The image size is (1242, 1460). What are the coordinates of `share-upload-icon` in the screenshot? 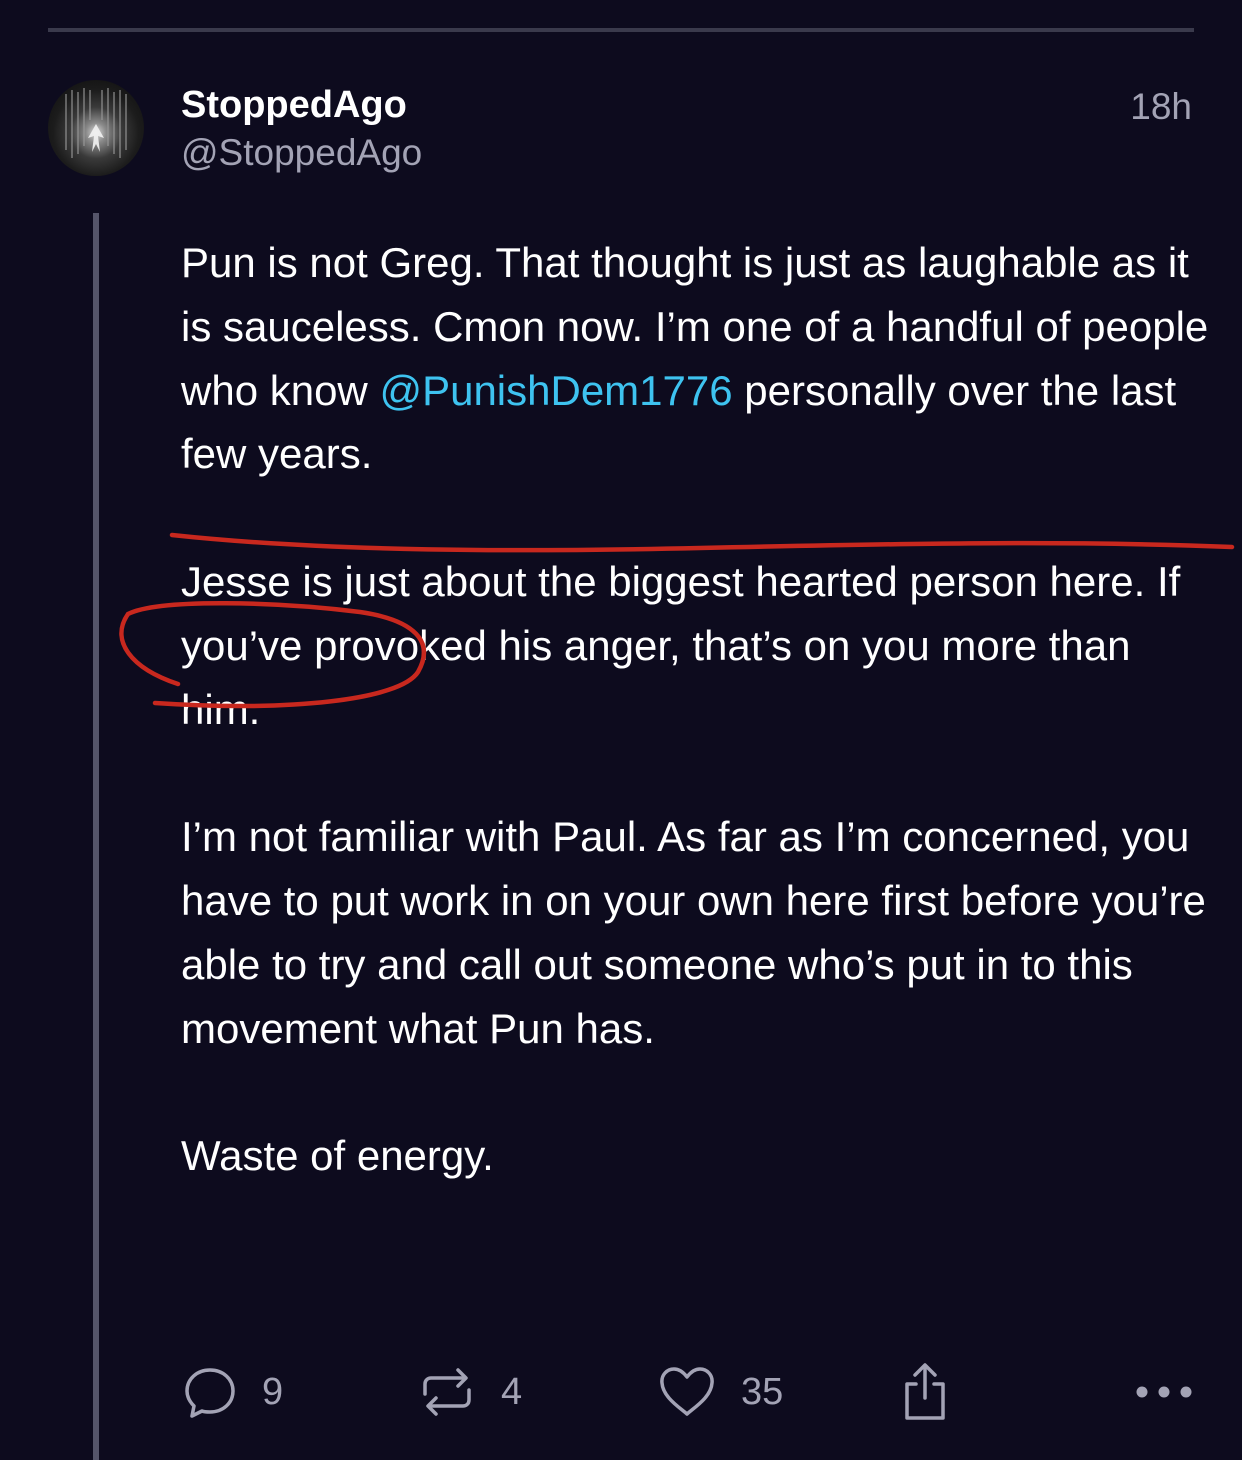 It's located at (925, 1391).